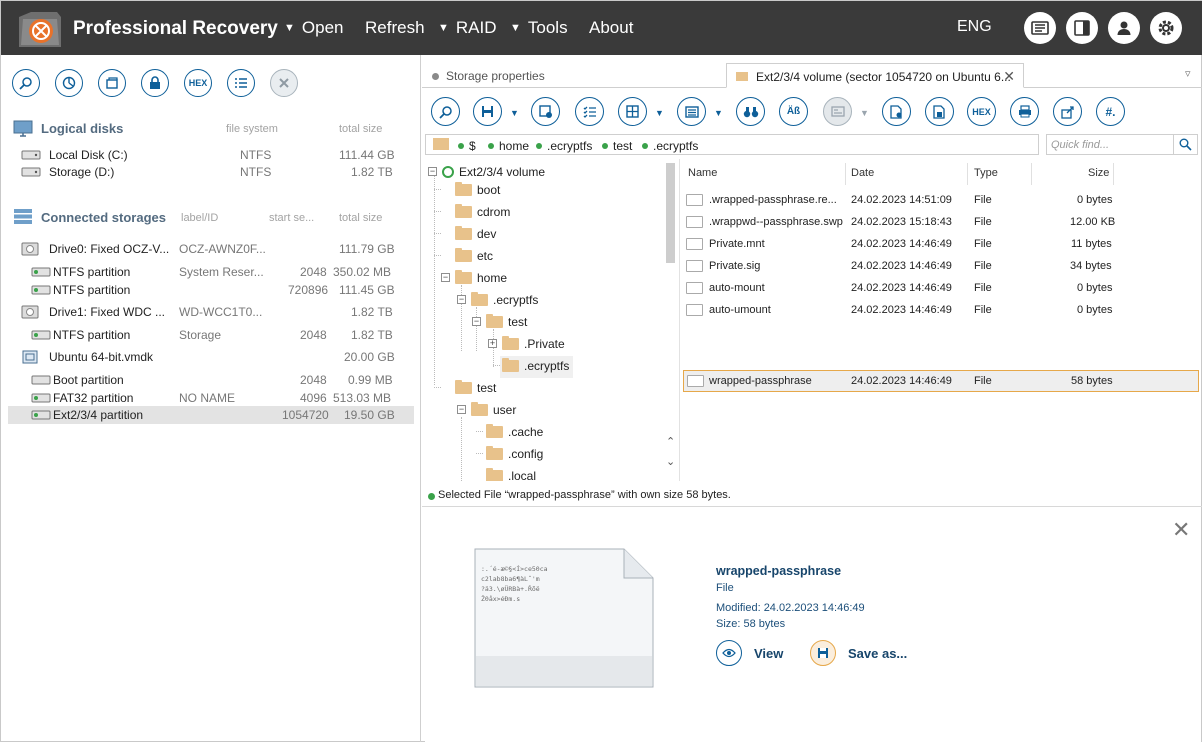 This screenshot has width=1202, height=742. Describe the element at coordinates (313, 28) in the screenshot. I see `menu-open: ▼ Open` at that location.